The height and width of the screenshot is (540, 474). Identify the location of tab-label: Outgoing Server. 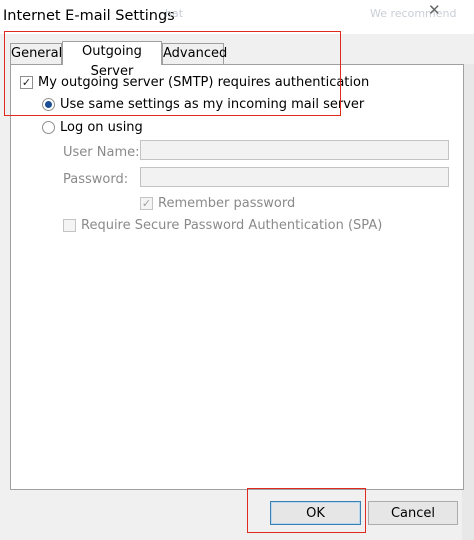
(112, 61).